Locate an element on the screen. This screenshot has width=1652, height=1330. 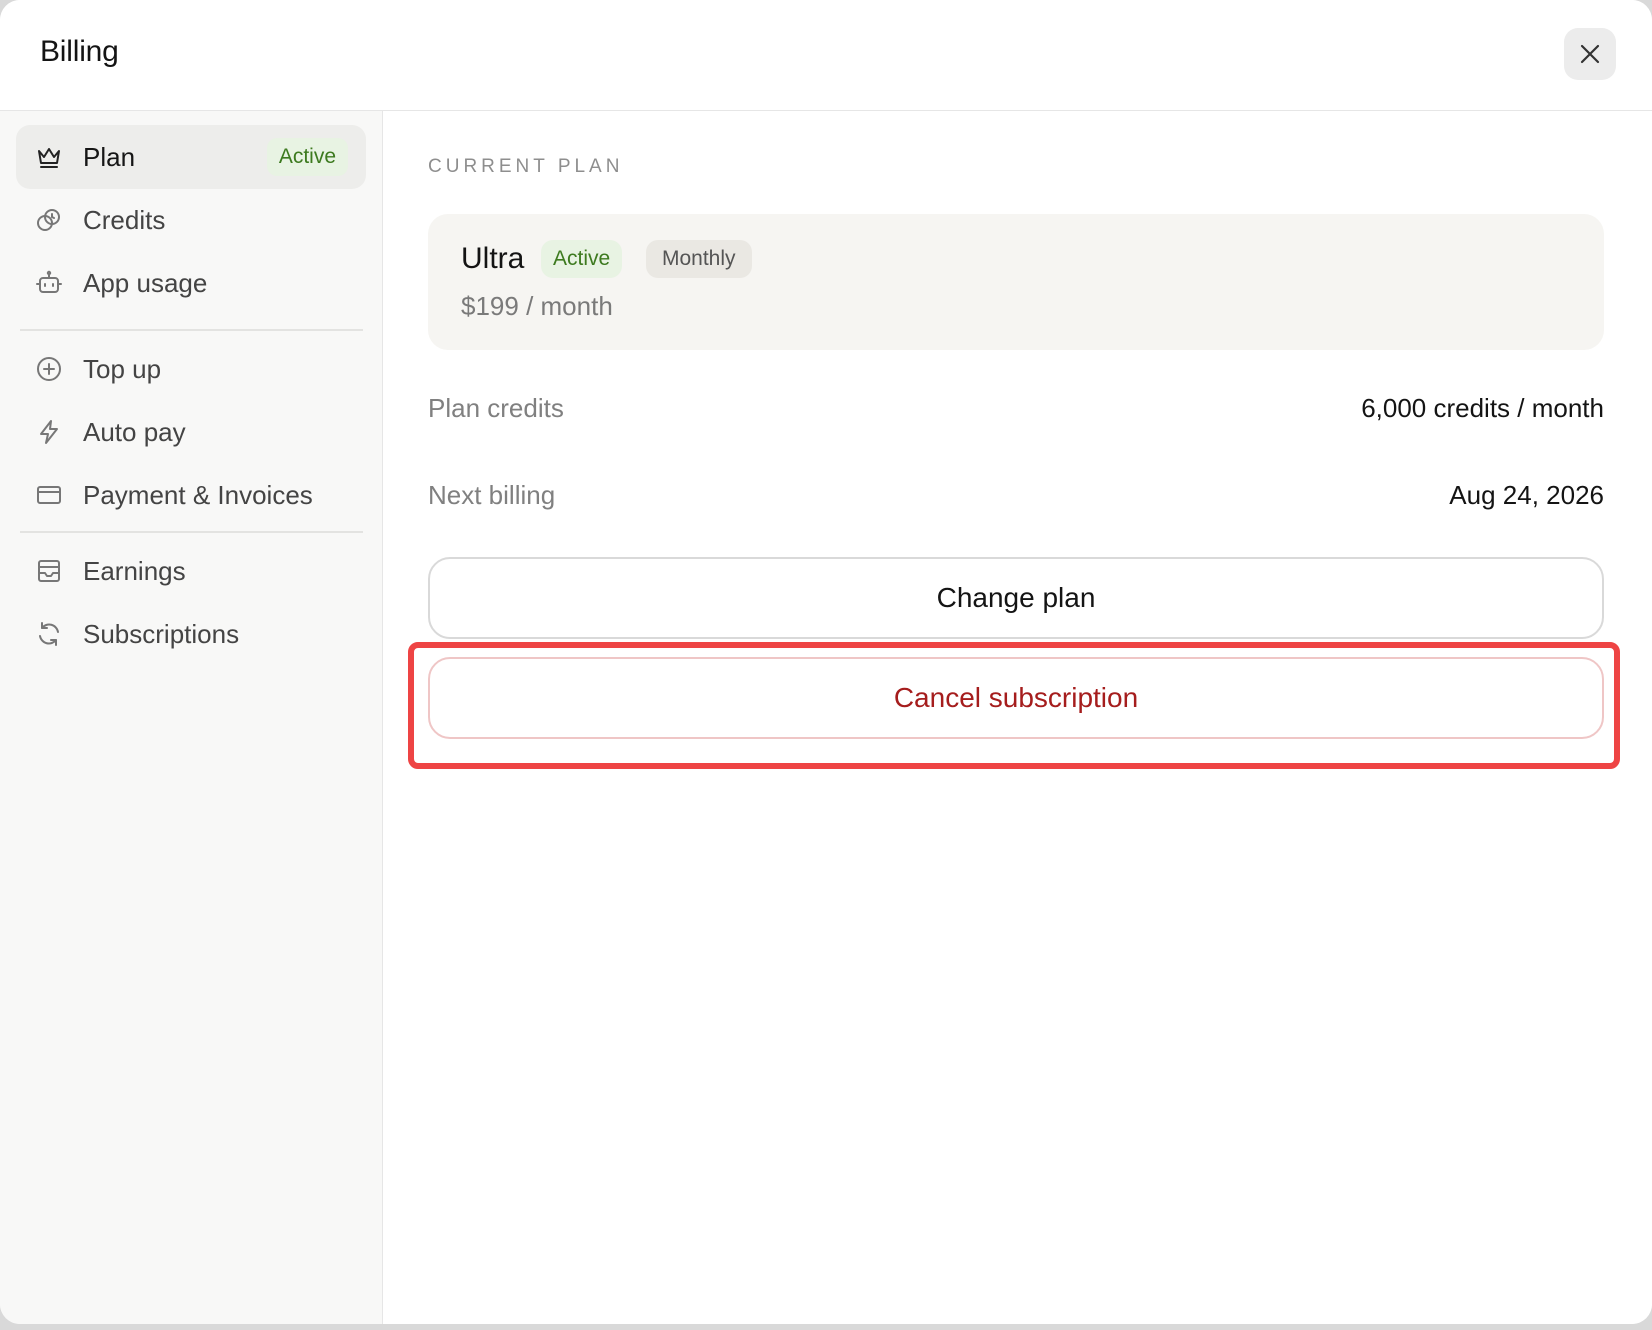
sidebar-item-payment-invoices: Payment & Invoices is located at coordinates (191, 495).